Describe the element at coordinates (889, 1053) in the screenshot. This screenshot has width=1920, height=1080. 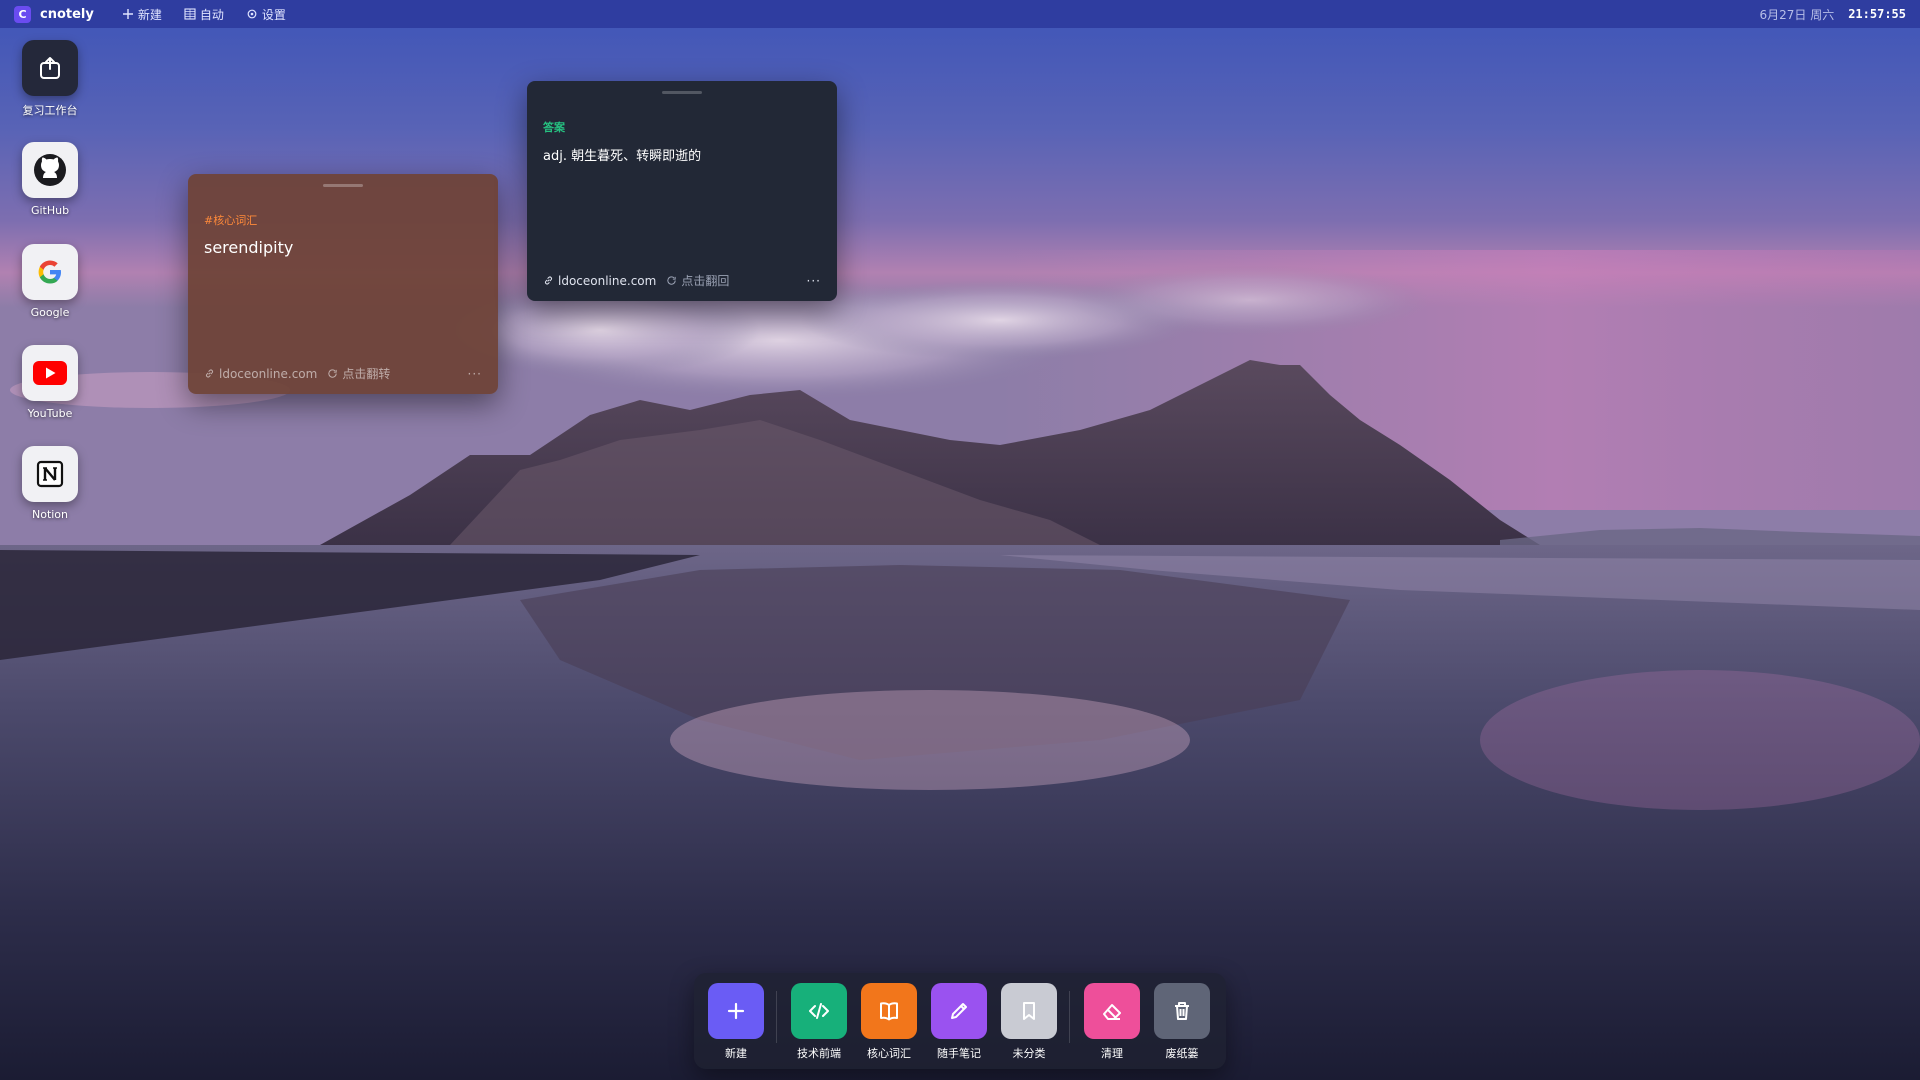
I see `dock-label: 核心词汇` at that location.